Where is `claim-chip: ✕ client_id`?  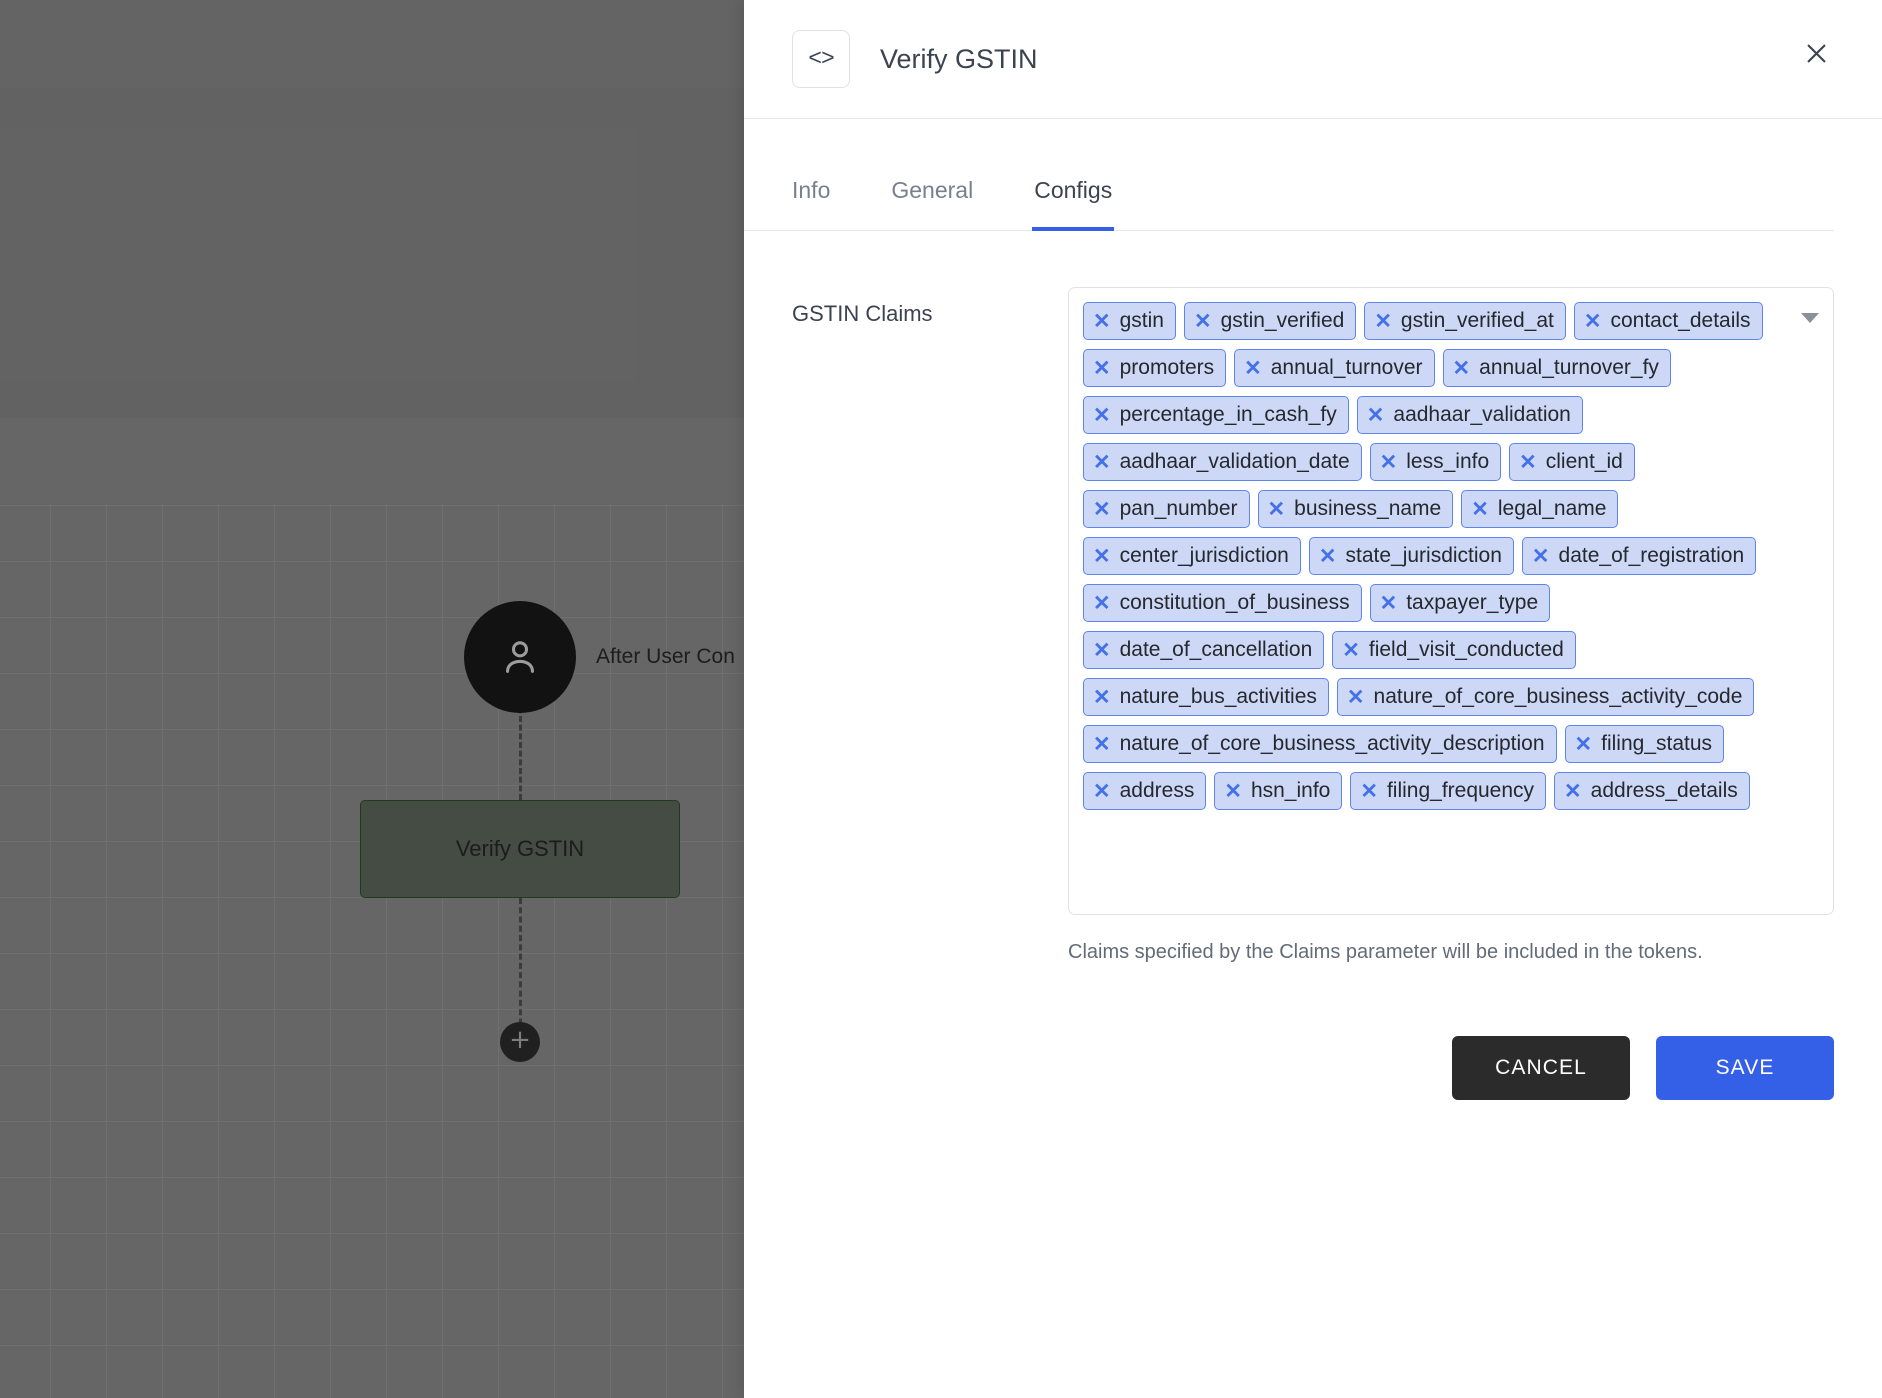 claim-chip: ✕ client_id is located at coordinates (1572, 462).